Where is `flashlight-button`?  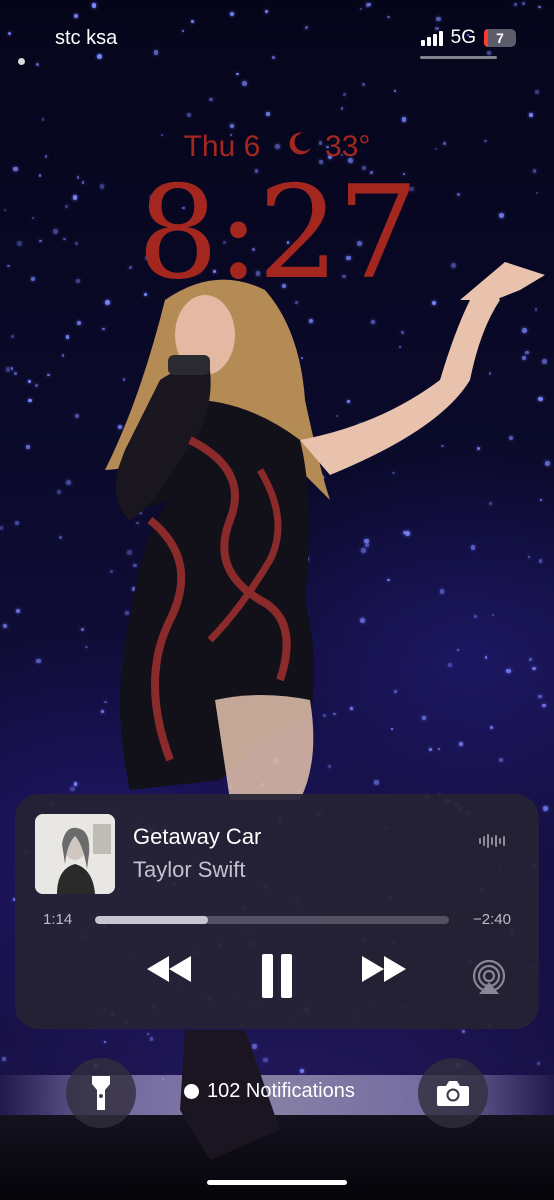
flashlight-button is located at coordinates (101, 1093).